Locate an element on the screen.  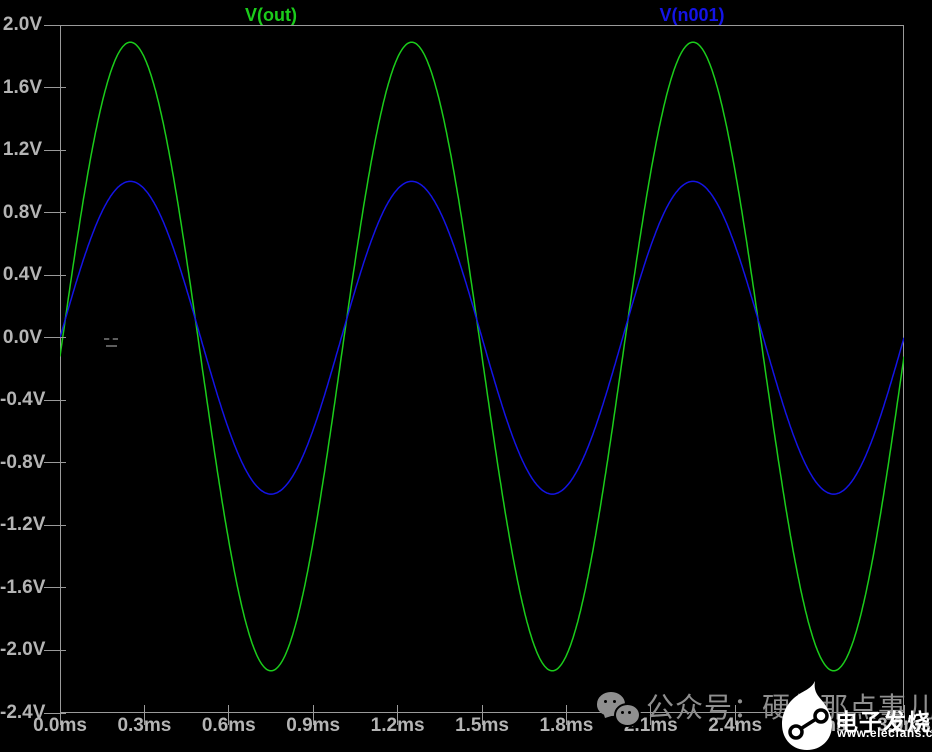
x-tick-label: 1.8ms is located at coordinates (566, 725).